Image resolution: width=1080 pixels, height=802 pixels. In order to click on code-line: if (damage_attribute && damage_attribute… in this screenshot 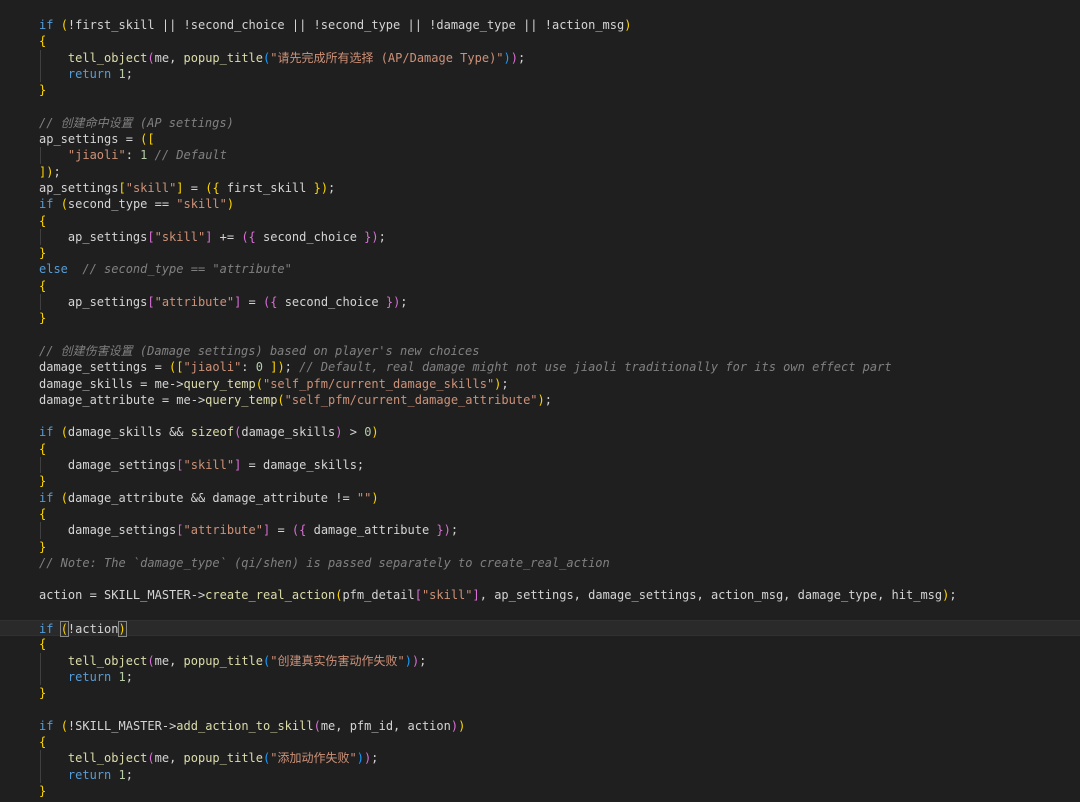, I will do `click(540, 498)`.